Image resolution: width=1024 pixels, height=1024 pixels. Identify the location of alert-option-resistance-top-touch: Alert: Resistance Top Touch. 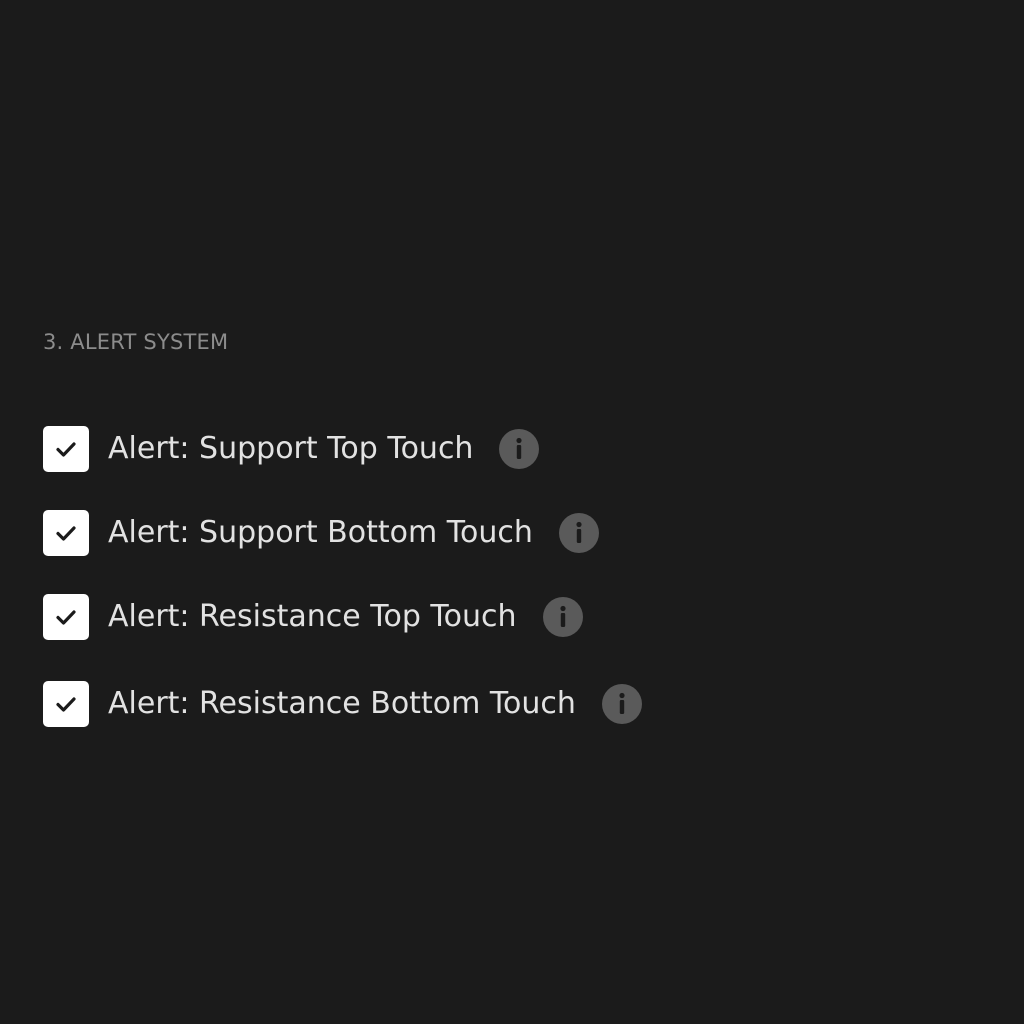
(313, 617).